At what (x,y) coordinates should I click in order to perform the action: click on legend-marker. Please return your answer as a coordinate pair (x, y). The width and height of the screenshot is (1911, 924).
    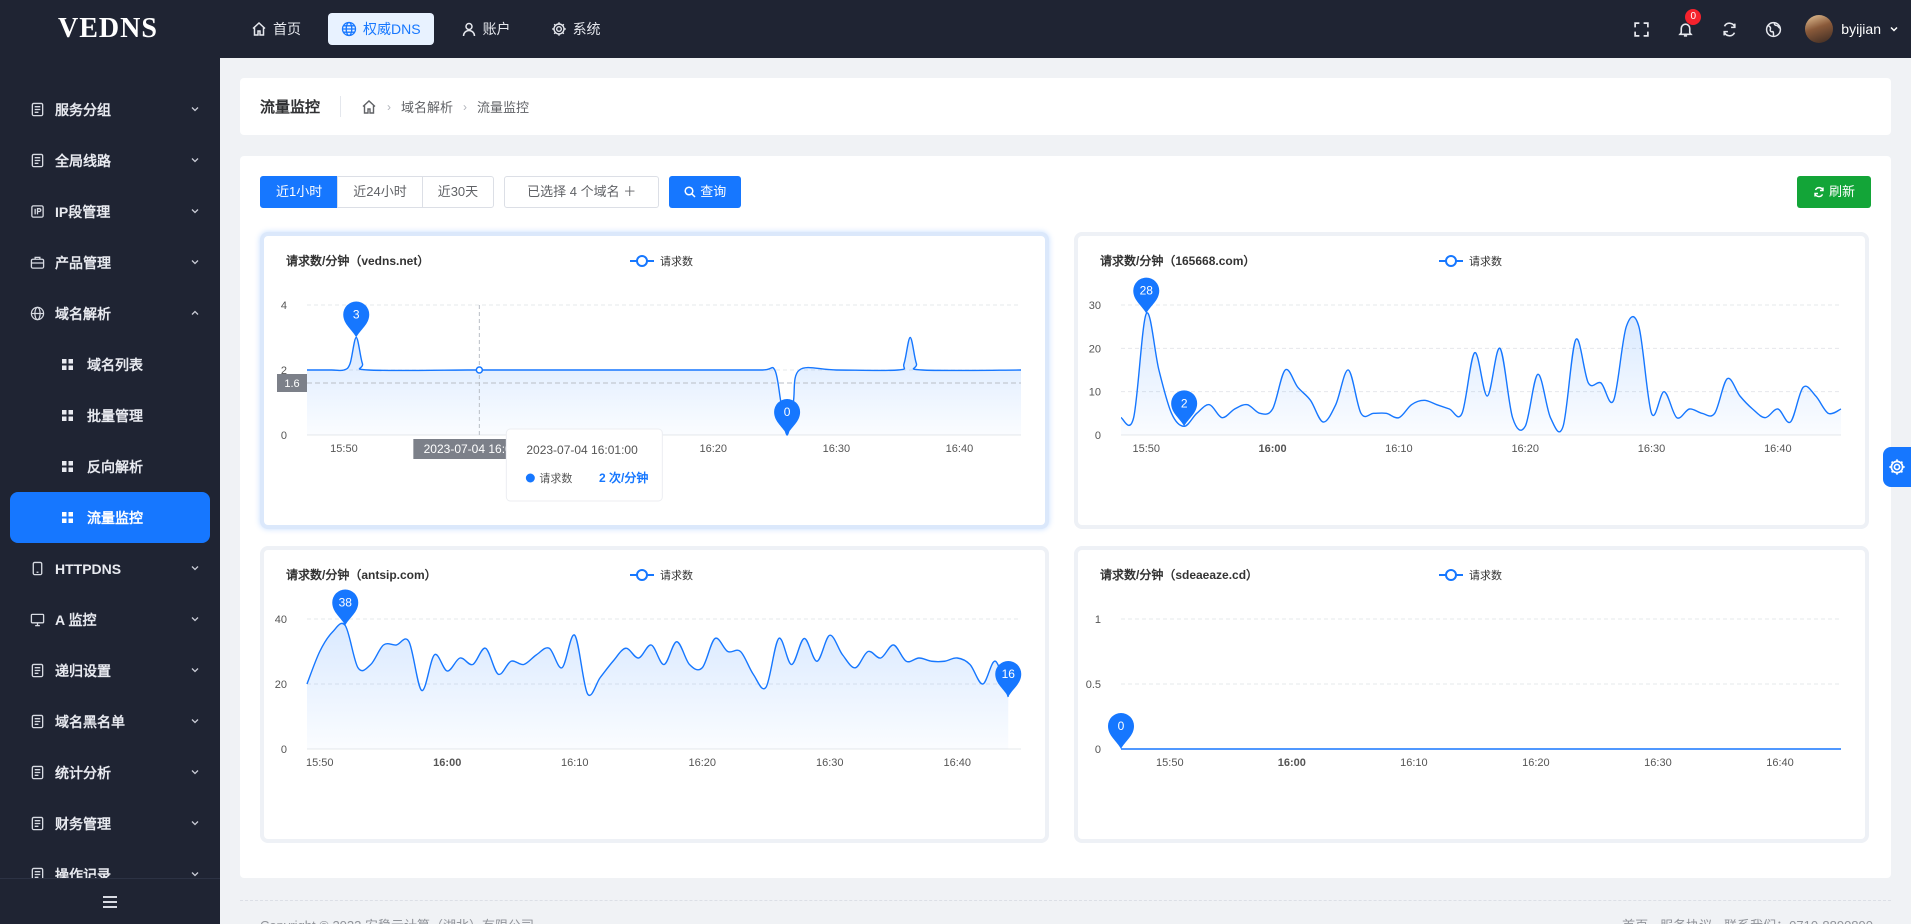
    Looking at the image, I should click on (642, 575).